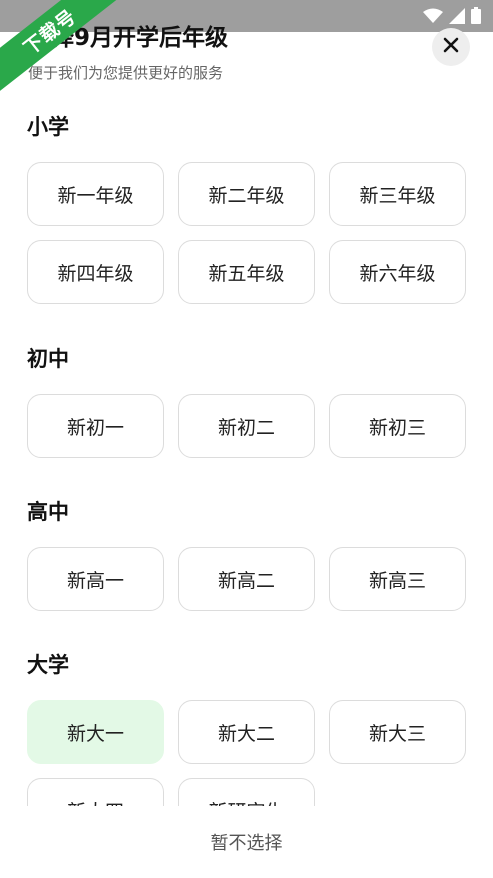 Image resolution: width=493 pixels, height=878 pixels. I want to click on grade-option: 新一年级, so click(95, 194).